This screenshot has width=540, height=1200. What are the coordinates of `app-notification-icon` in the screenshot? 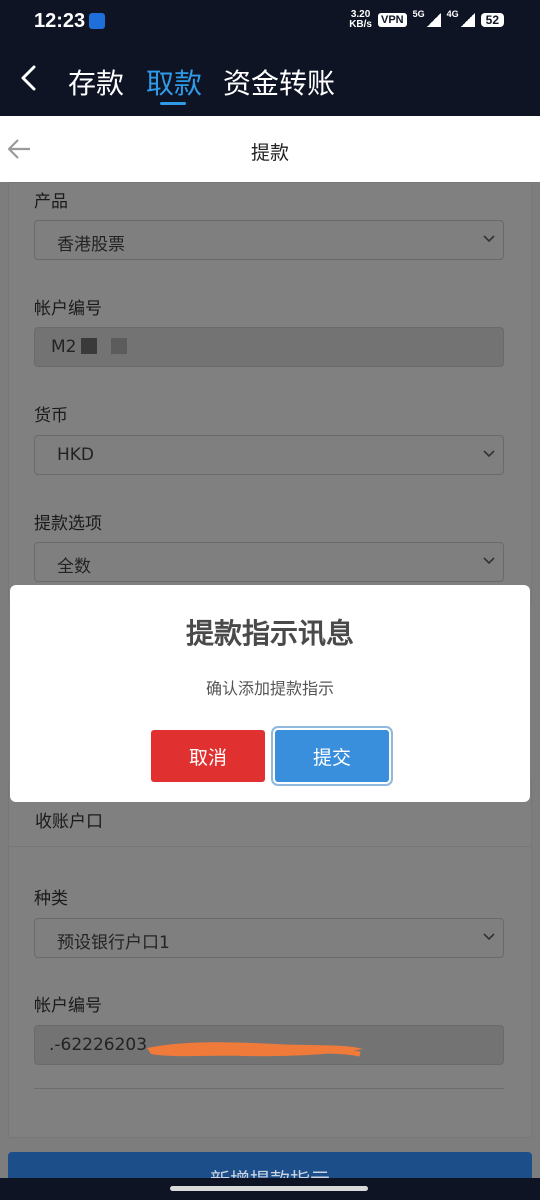 It's located at (97, 21).